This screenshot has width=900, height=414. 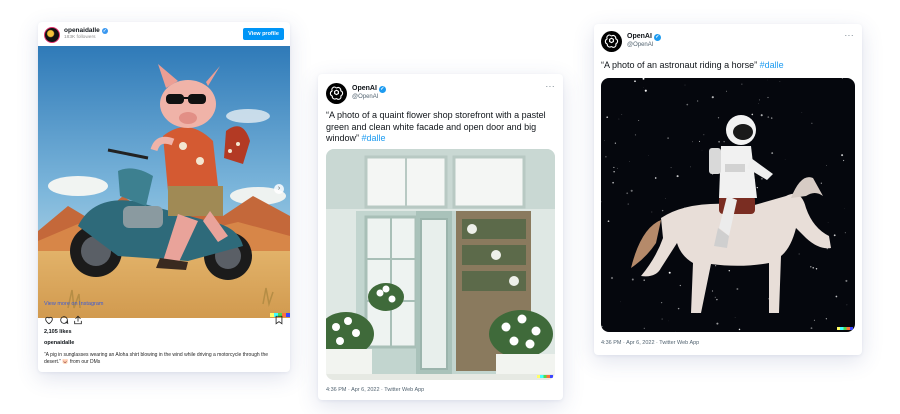 What do you see at coordinates (164, 34) in the screenshot?
I see `instagram-post-header: openaidalle ✓ 183K followers View profile` at bounding box center [164, 34].